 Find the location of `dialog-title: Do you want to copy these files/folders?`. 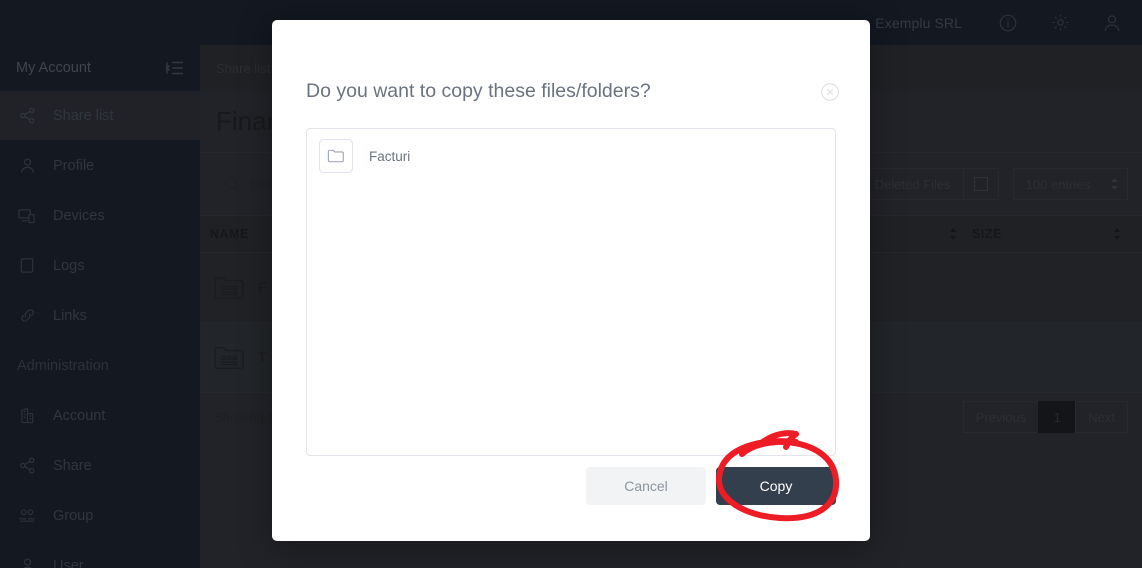

dialog-title: Do you want to copy these files/folders? is located at coordinates (478, 91).